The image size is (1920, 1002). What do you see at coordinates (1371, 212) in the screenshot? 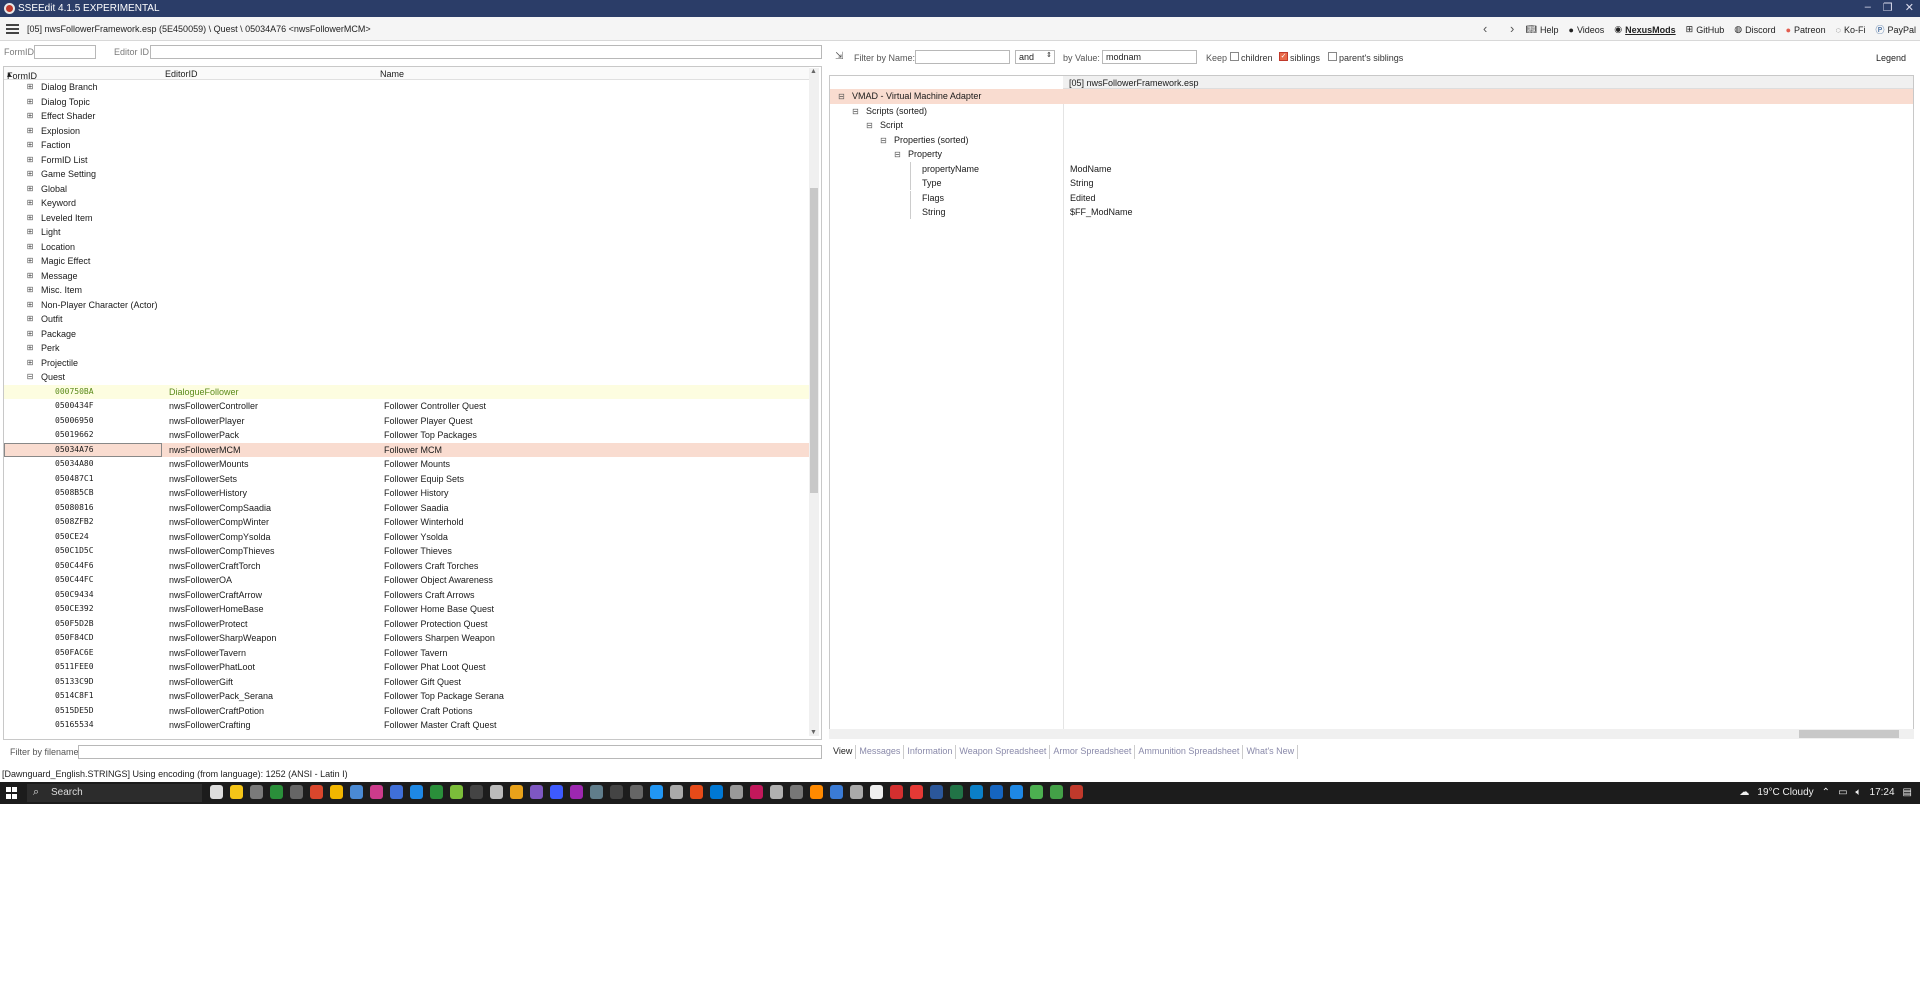
I see `record-field-row: String $FF_ModName` at bounding box center [1371, 212].